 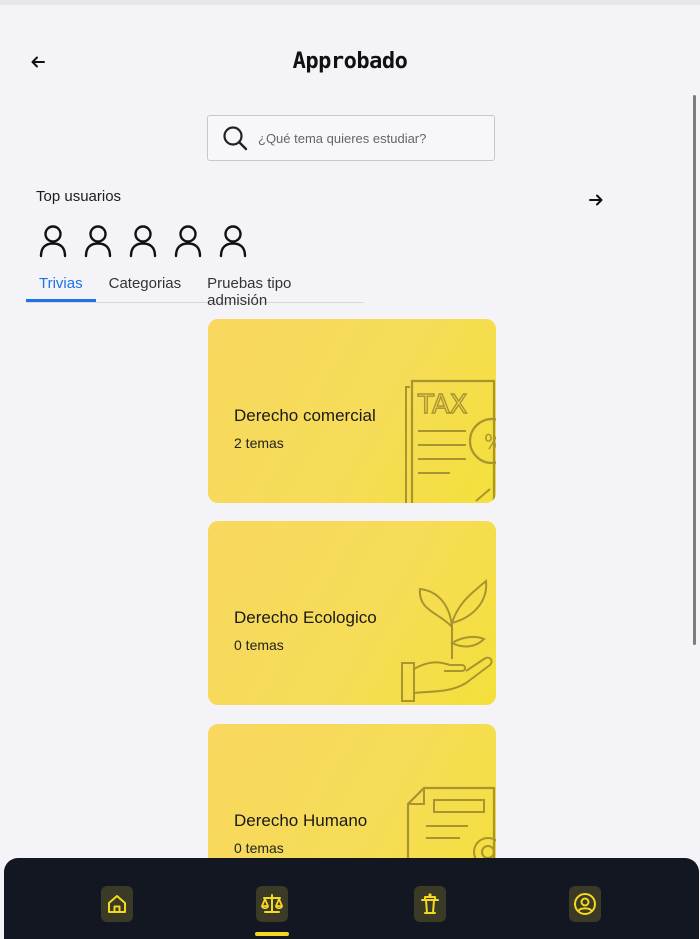 I want to click on top-users-label: Top usuarios, so click(x=79, y=196).